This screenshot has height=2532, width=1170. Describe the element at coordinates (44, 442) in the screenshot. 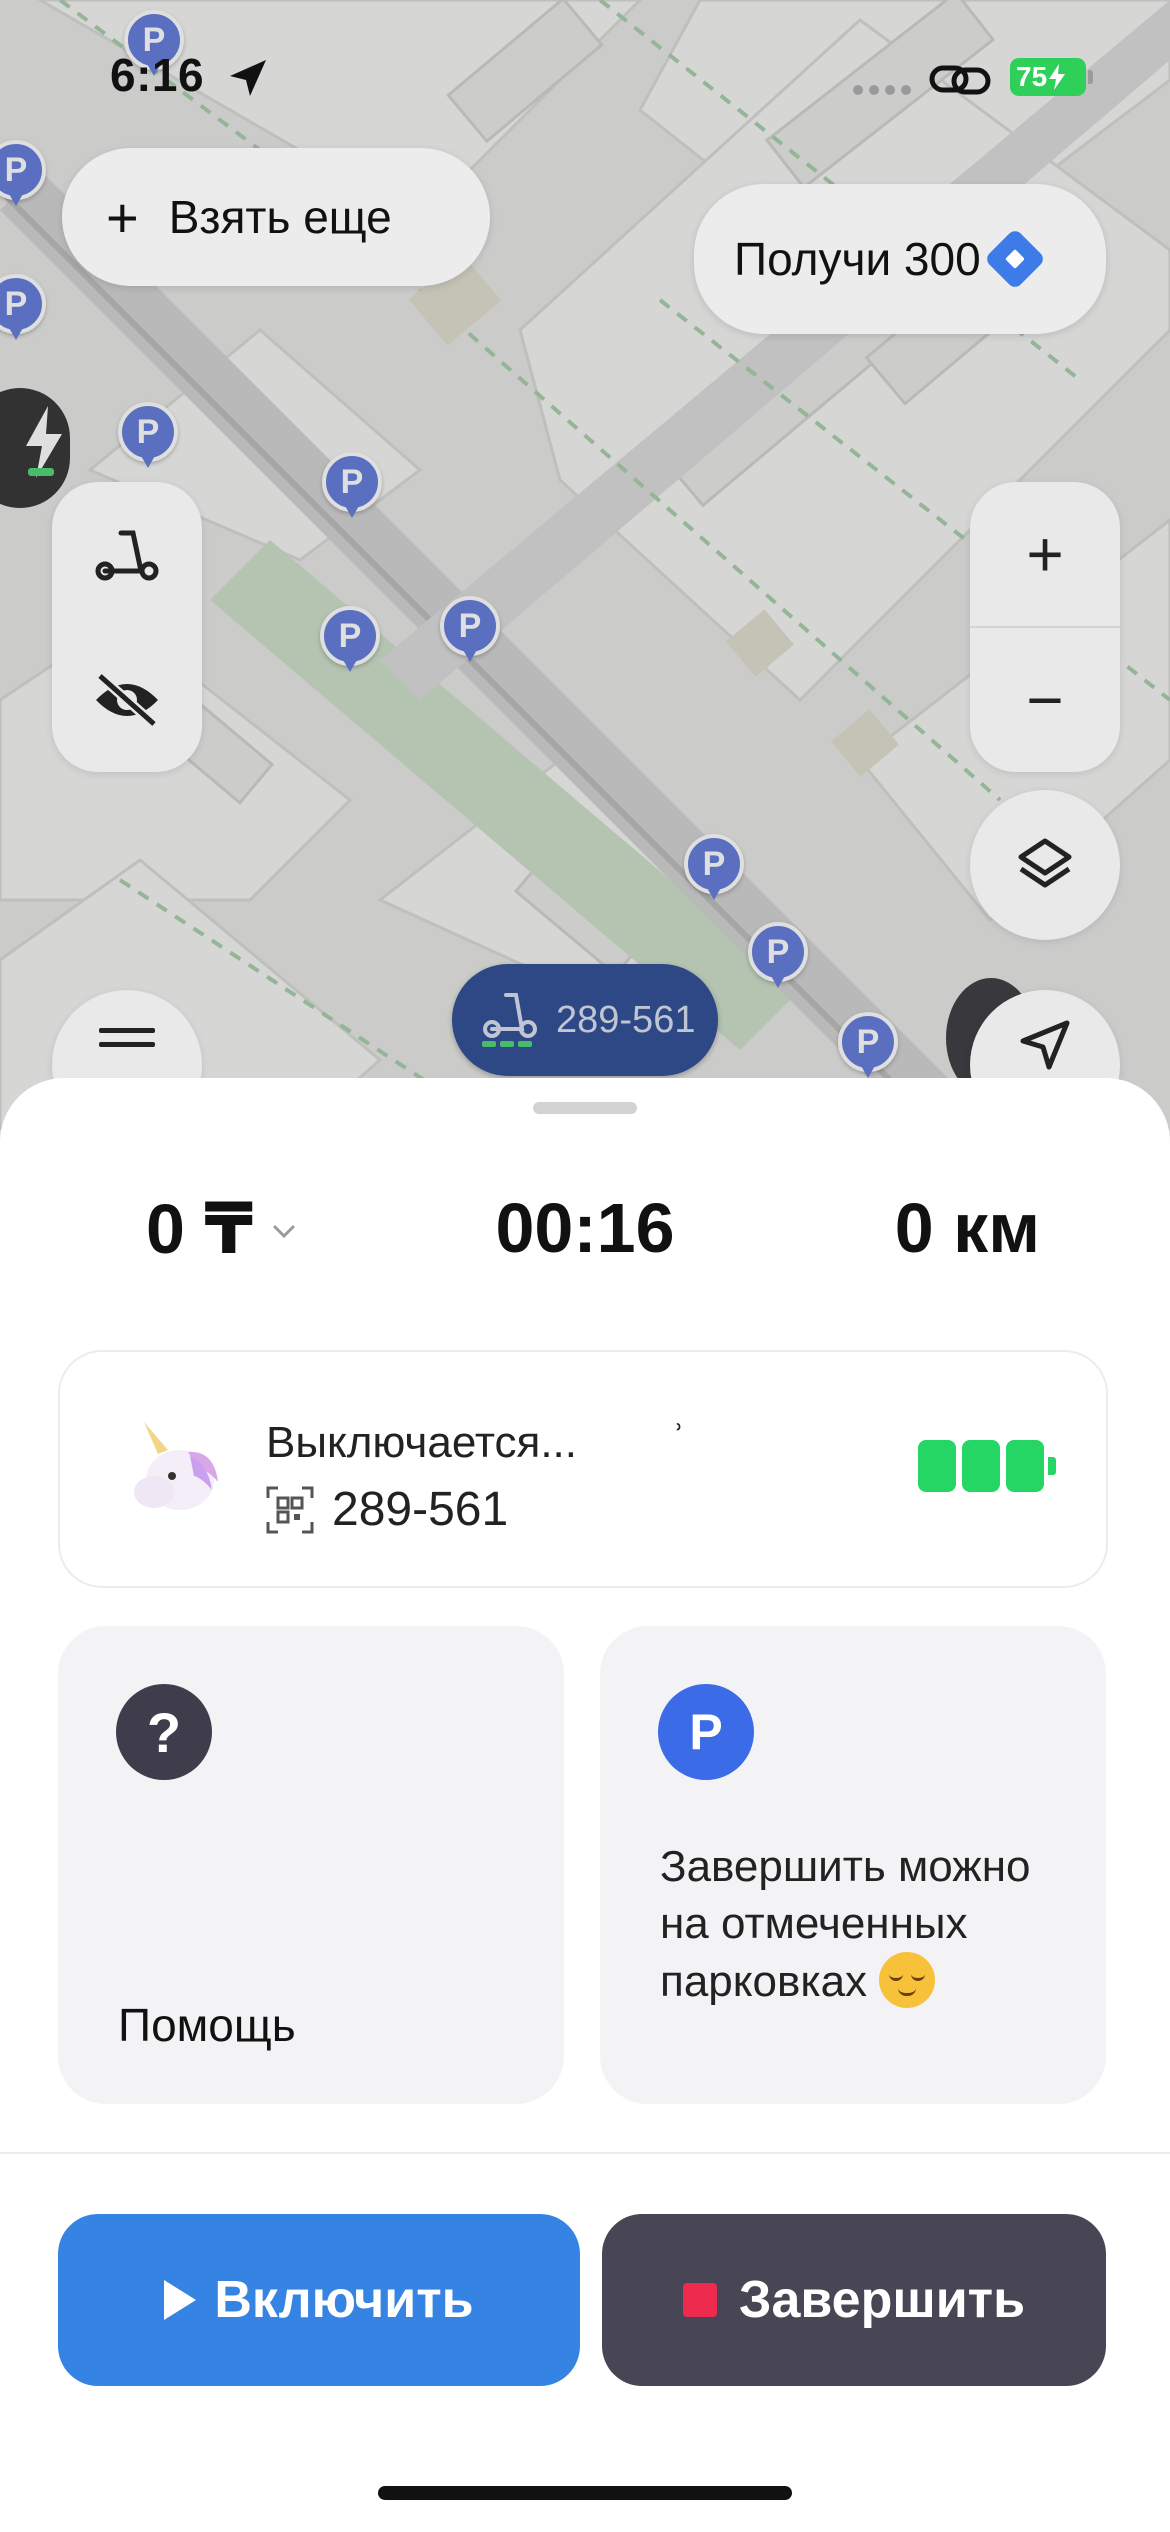

I see `lightning-icon` at that location.